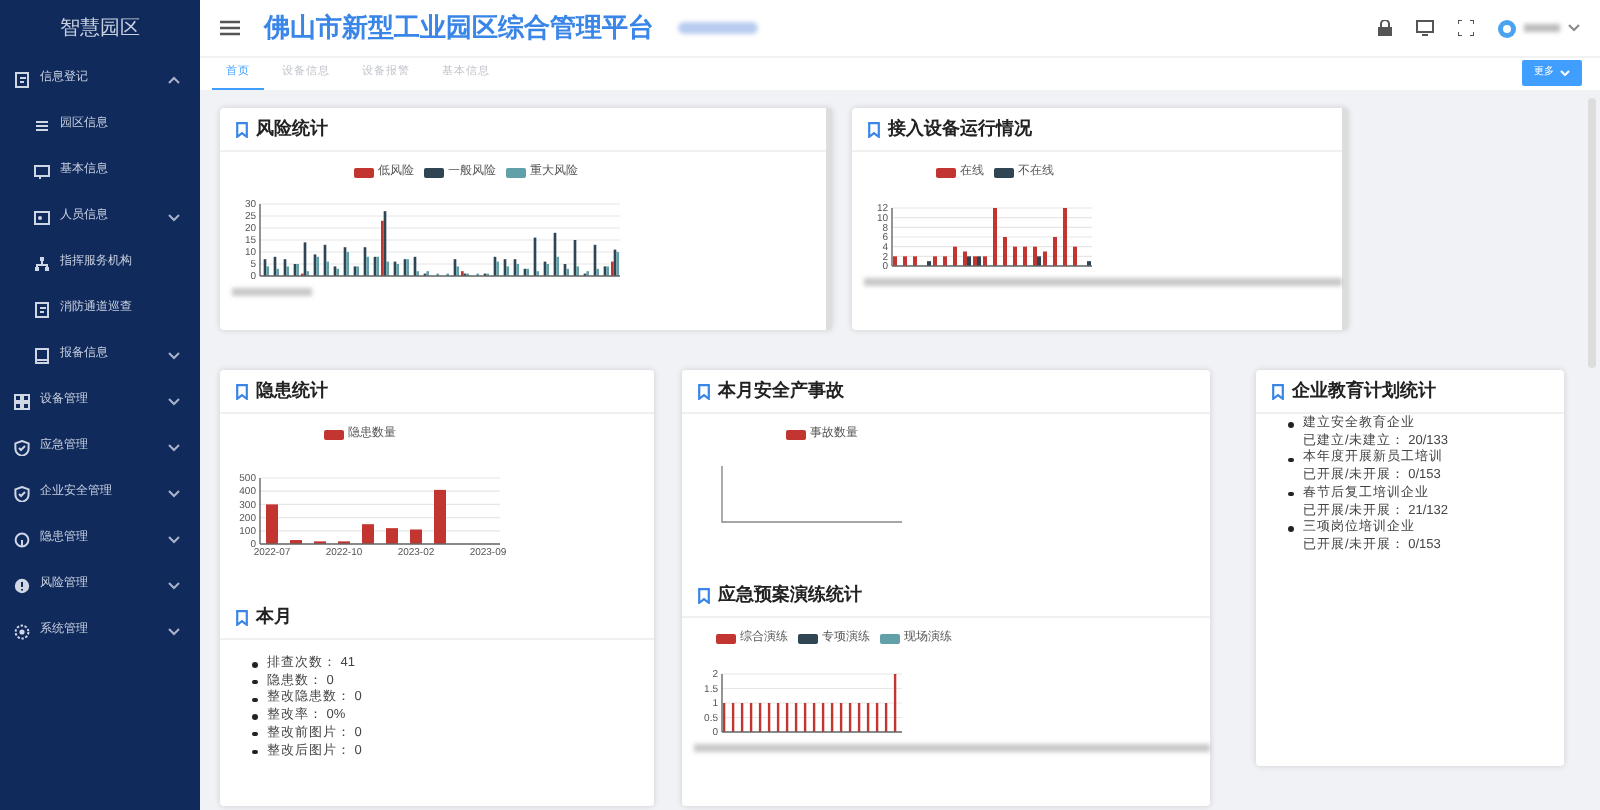 The width and height of the screenshot is (1600, 810). What do you see at coordinates (292, 390) in the screenshot?
I see `card-title: 隐患统计` at bounding box center [292, 390].